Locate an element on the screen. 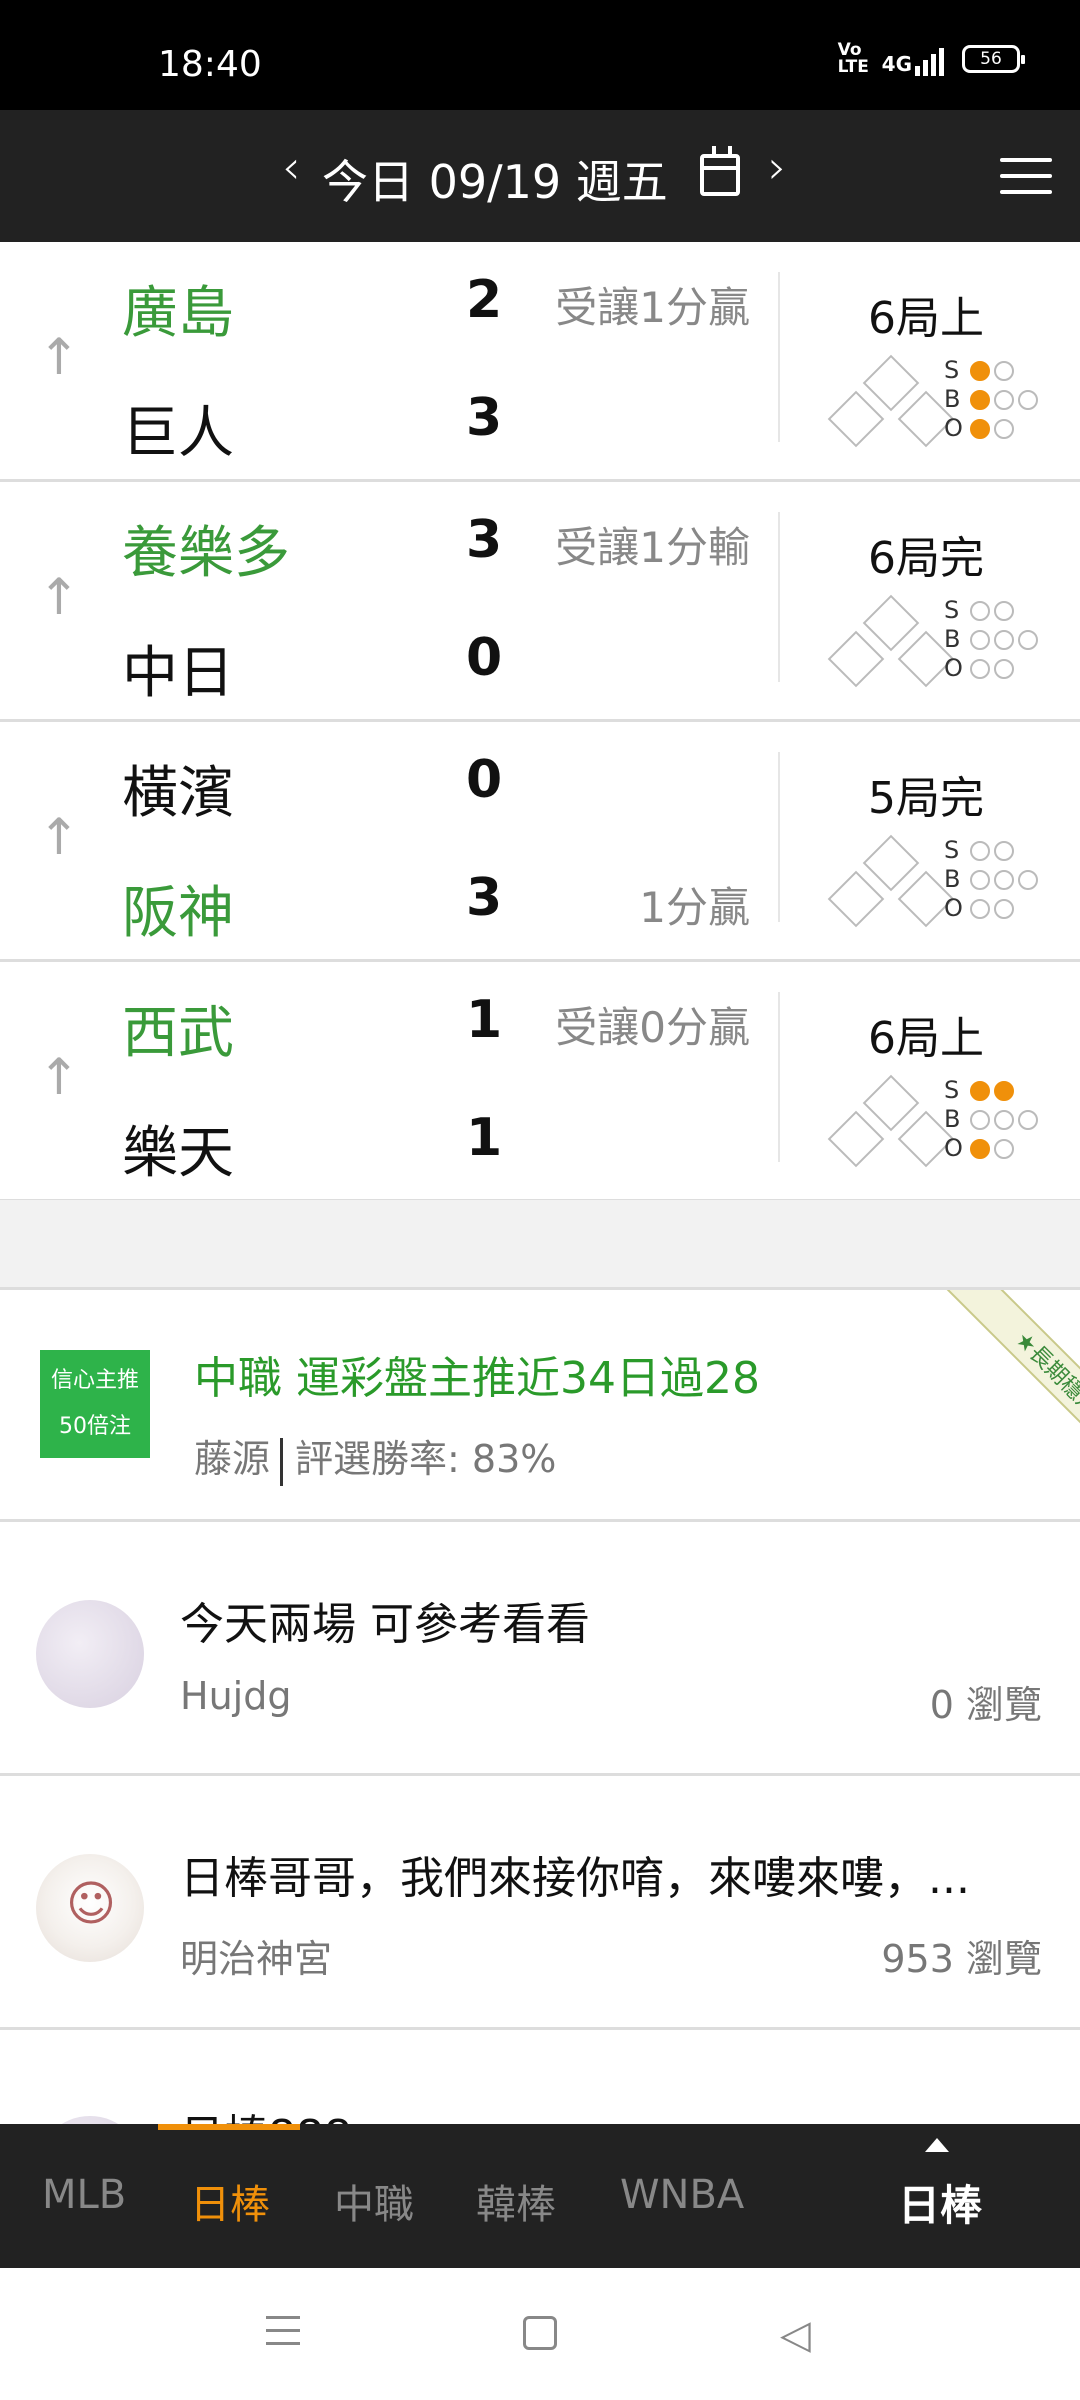 This screenshot has height=2400, width=1080. game-row: ↑ 廣島 巨人 2 3 受讓1分贏 6局上 S B O is located at coordinates (540, 362).